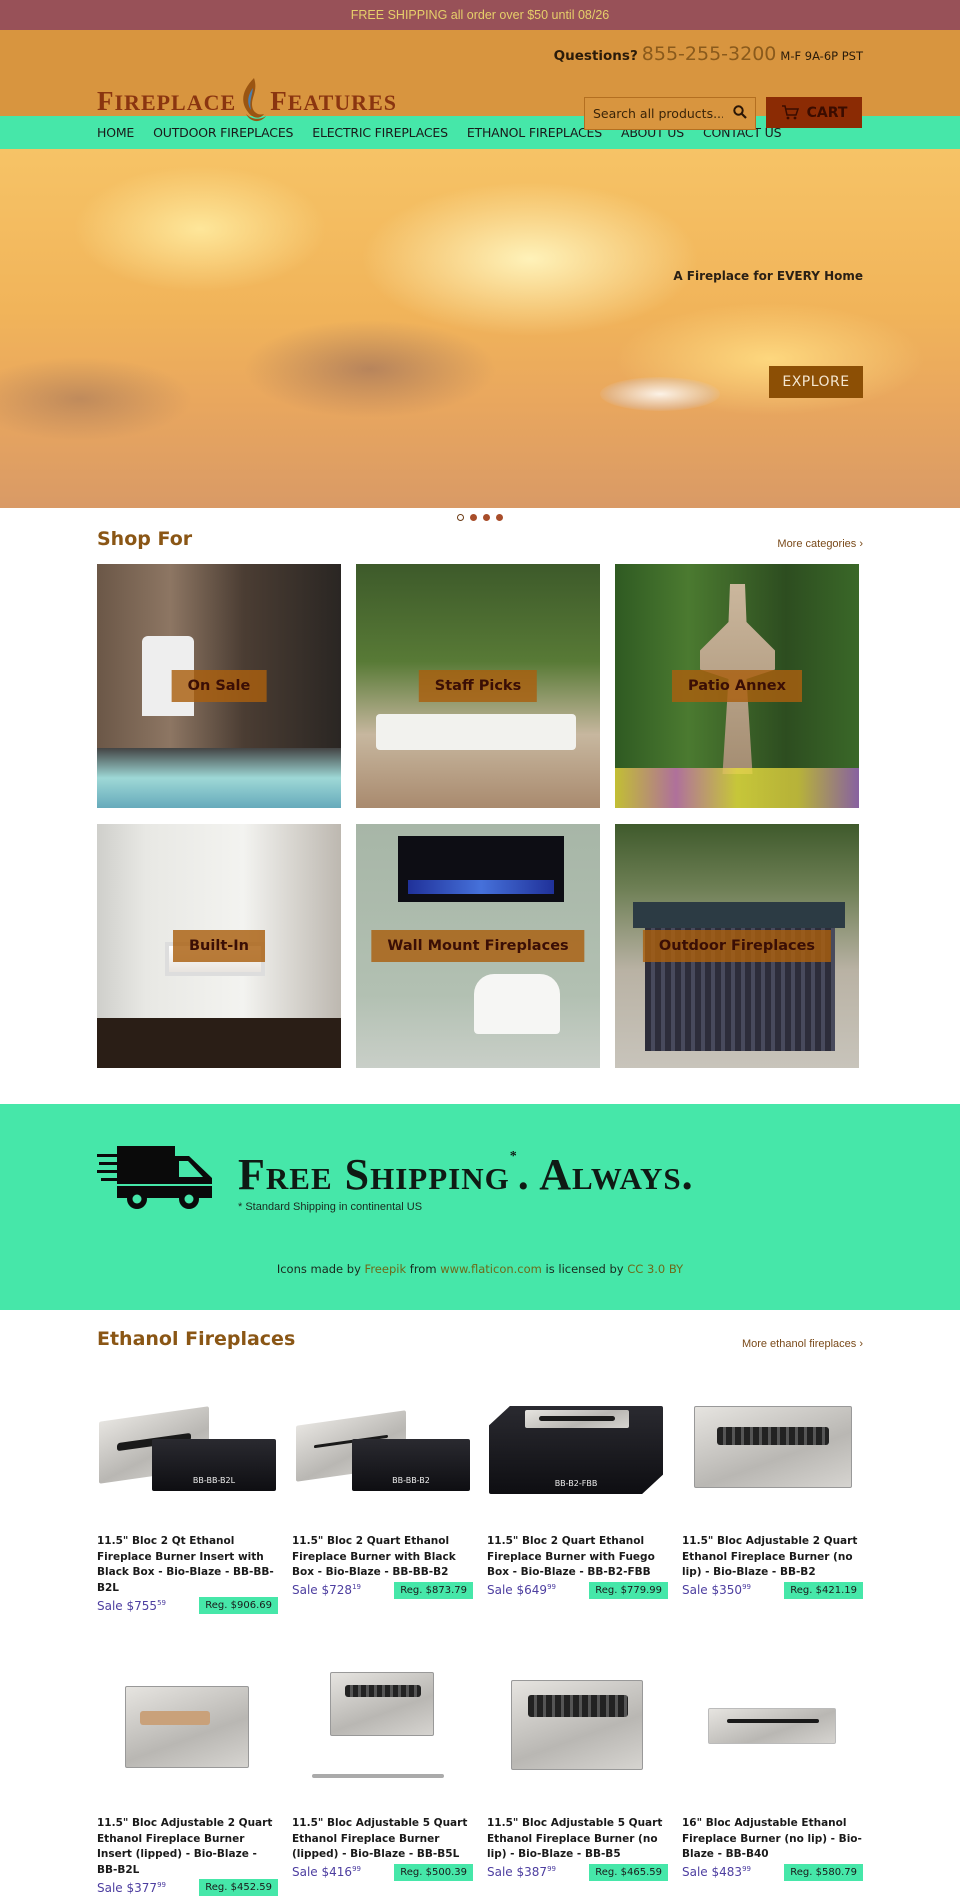 This screenshot has height=1896, width=960. I want to click on headline-part-1: Free Shipping, so click(374, 1174).